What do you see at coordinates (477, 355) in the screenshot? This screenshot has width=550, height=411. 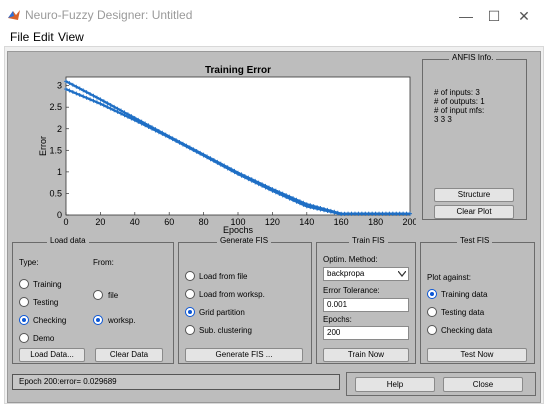 I see `test-now-button: Test Now` at bounding box center [477, 355].